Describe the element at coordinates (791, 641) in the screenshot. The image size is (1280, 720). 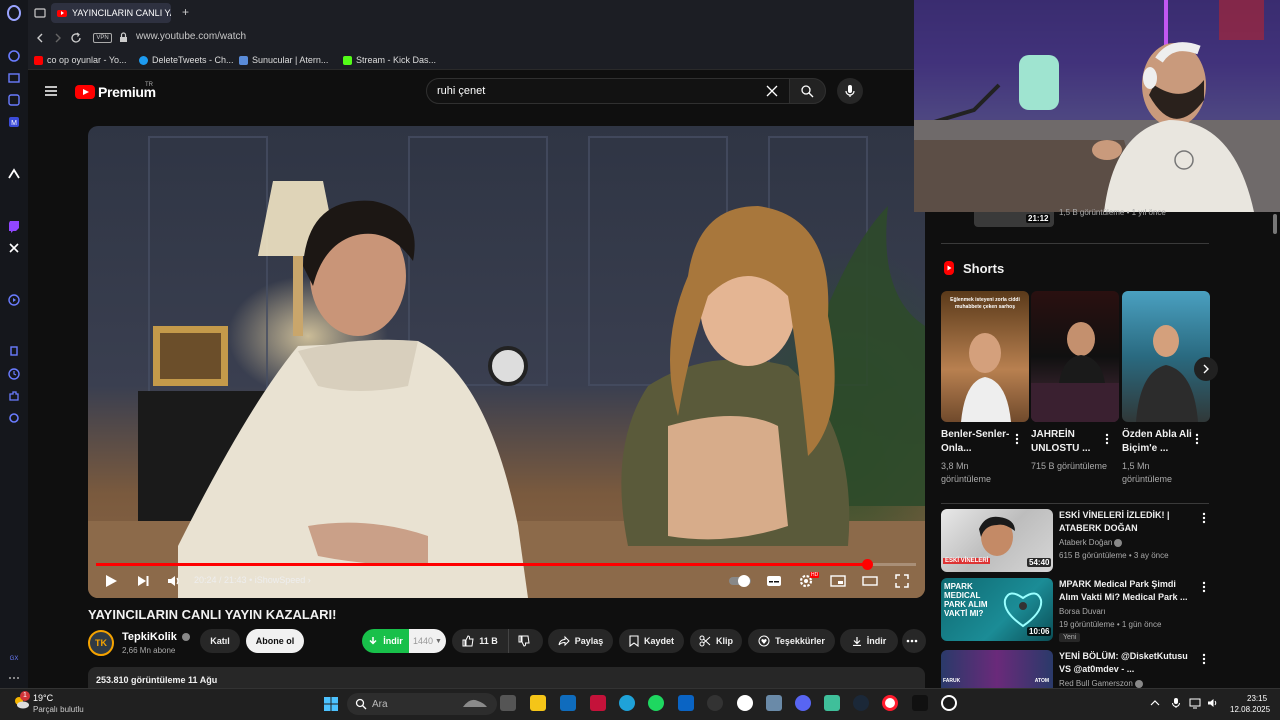
I see `thanks-button: Teşekkürler` at that location.